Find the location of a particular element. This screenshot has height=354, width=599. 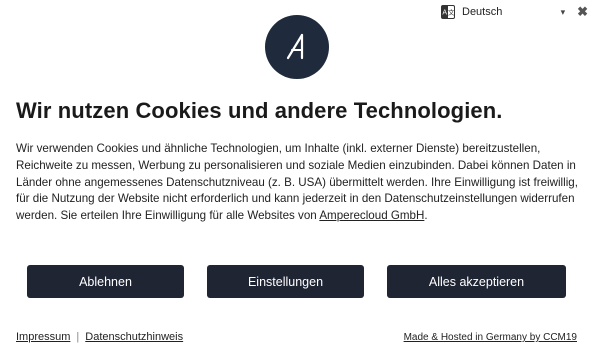

language-icon: A 文 is located at coordinates (448, 12).